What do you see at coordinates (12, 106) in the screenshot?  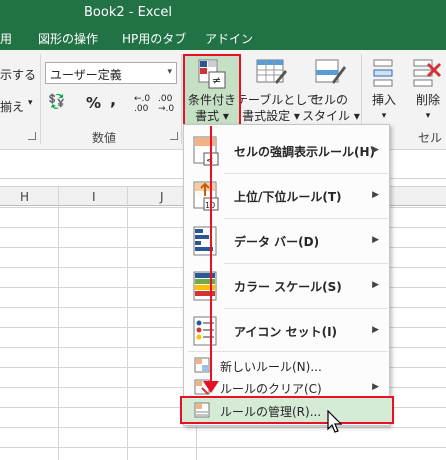 I see `align-button: 揃え` at bounding box center [12, 106].